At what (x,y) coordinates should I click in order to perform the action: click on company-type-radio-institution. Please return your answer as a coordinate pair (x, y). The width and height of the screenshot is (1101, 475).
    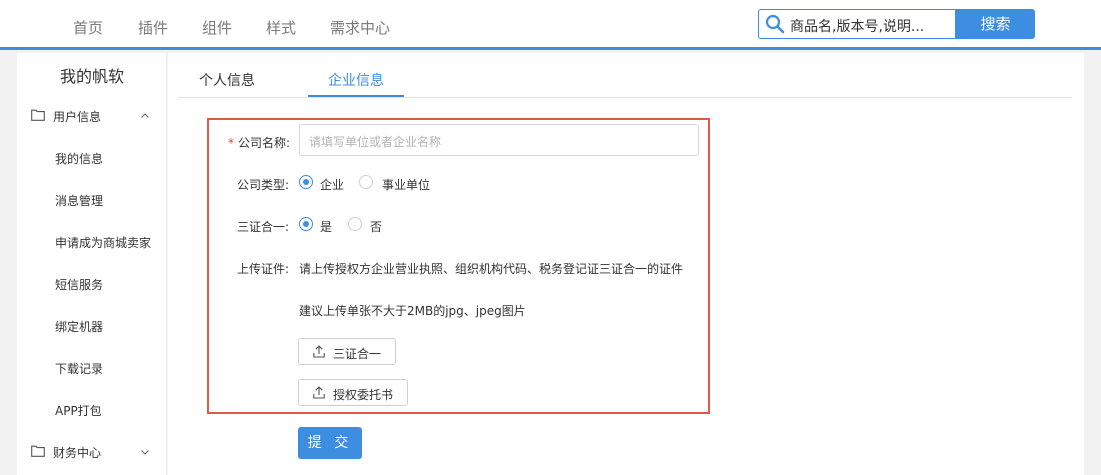
    Looking at the image, I should click on (366, 182).